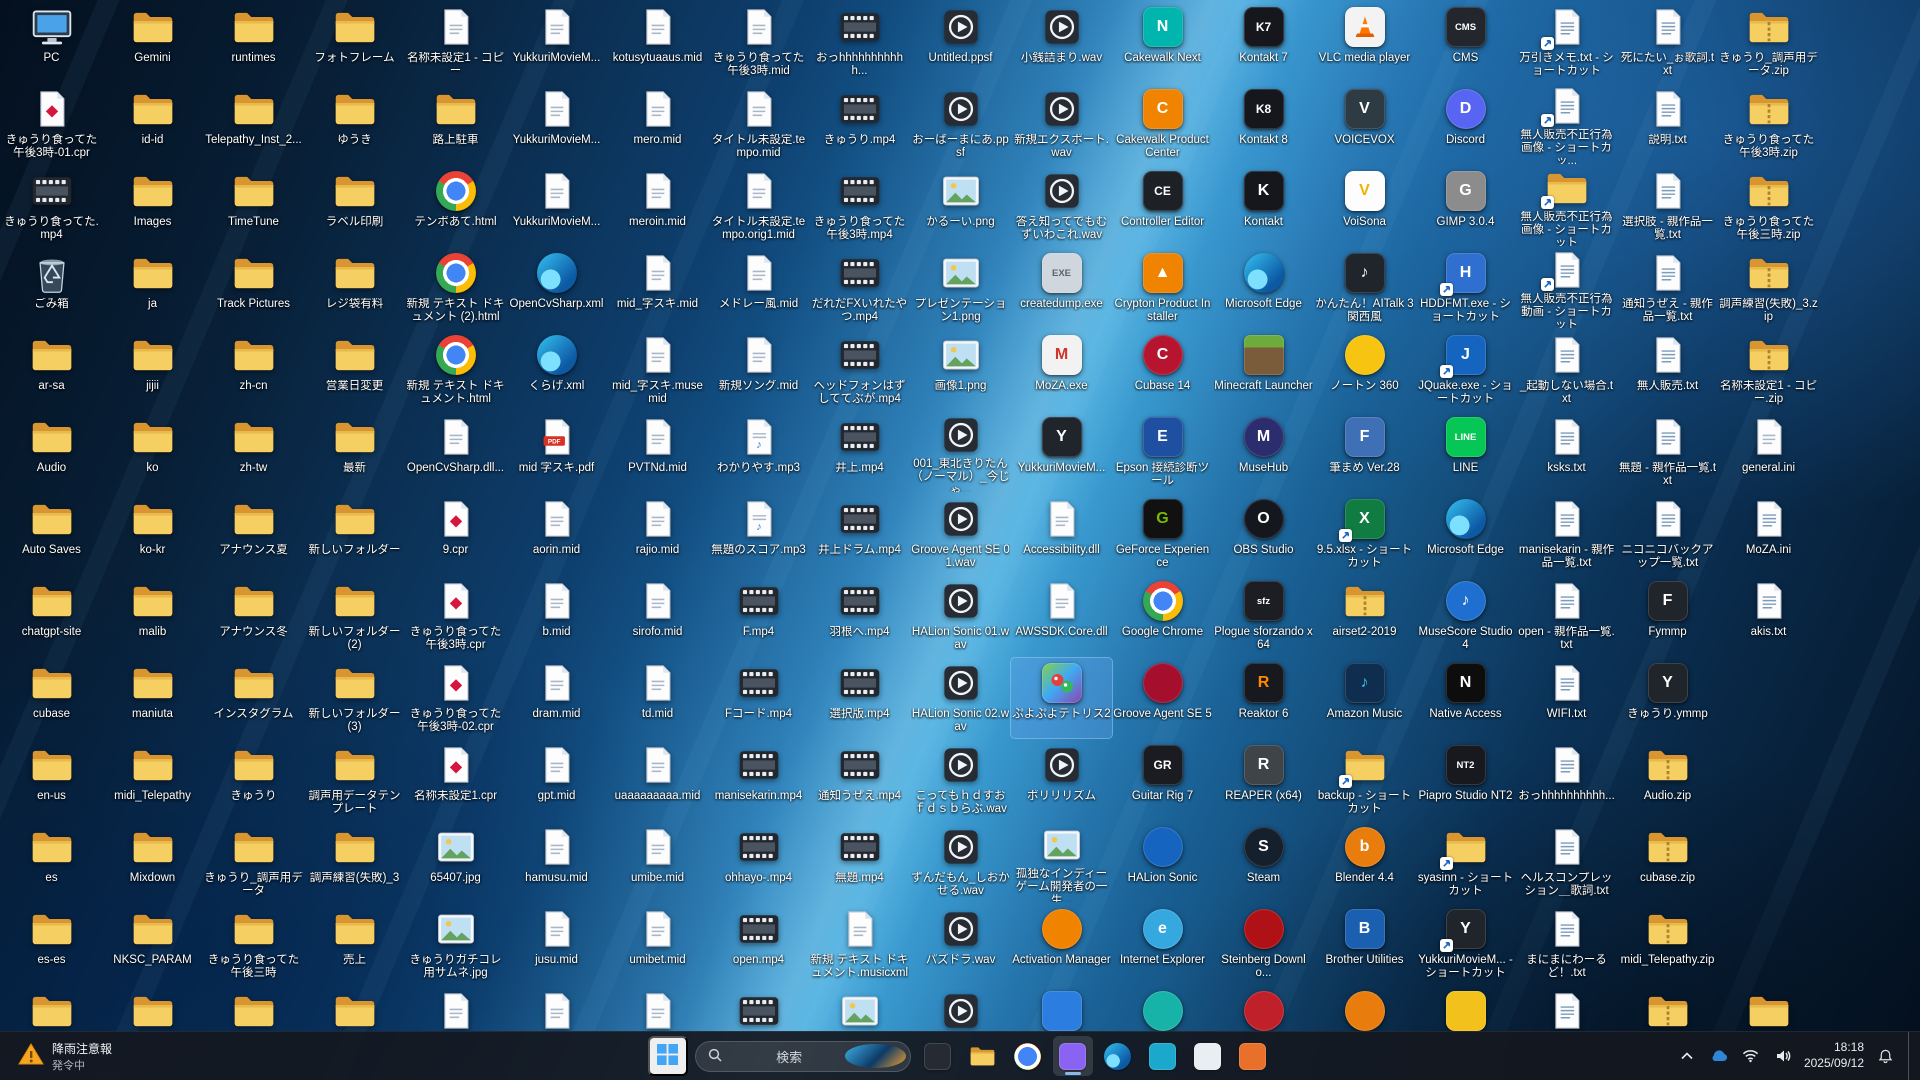 This screenshot has width=1920, height=1080. Describe the element at coordinates (1566, 452) in the screenshot. I see `desktop-icon: ksks.txt` at that location.